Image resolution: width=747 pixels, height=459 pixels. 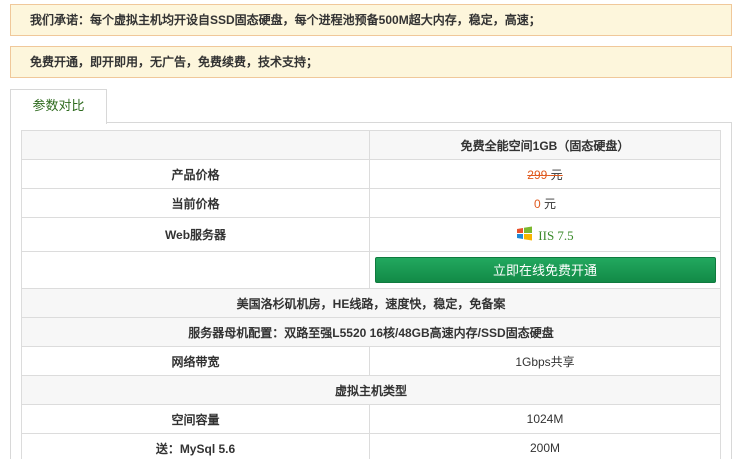 I want to click on original-price-value: 299, so click(x=537, y=174).